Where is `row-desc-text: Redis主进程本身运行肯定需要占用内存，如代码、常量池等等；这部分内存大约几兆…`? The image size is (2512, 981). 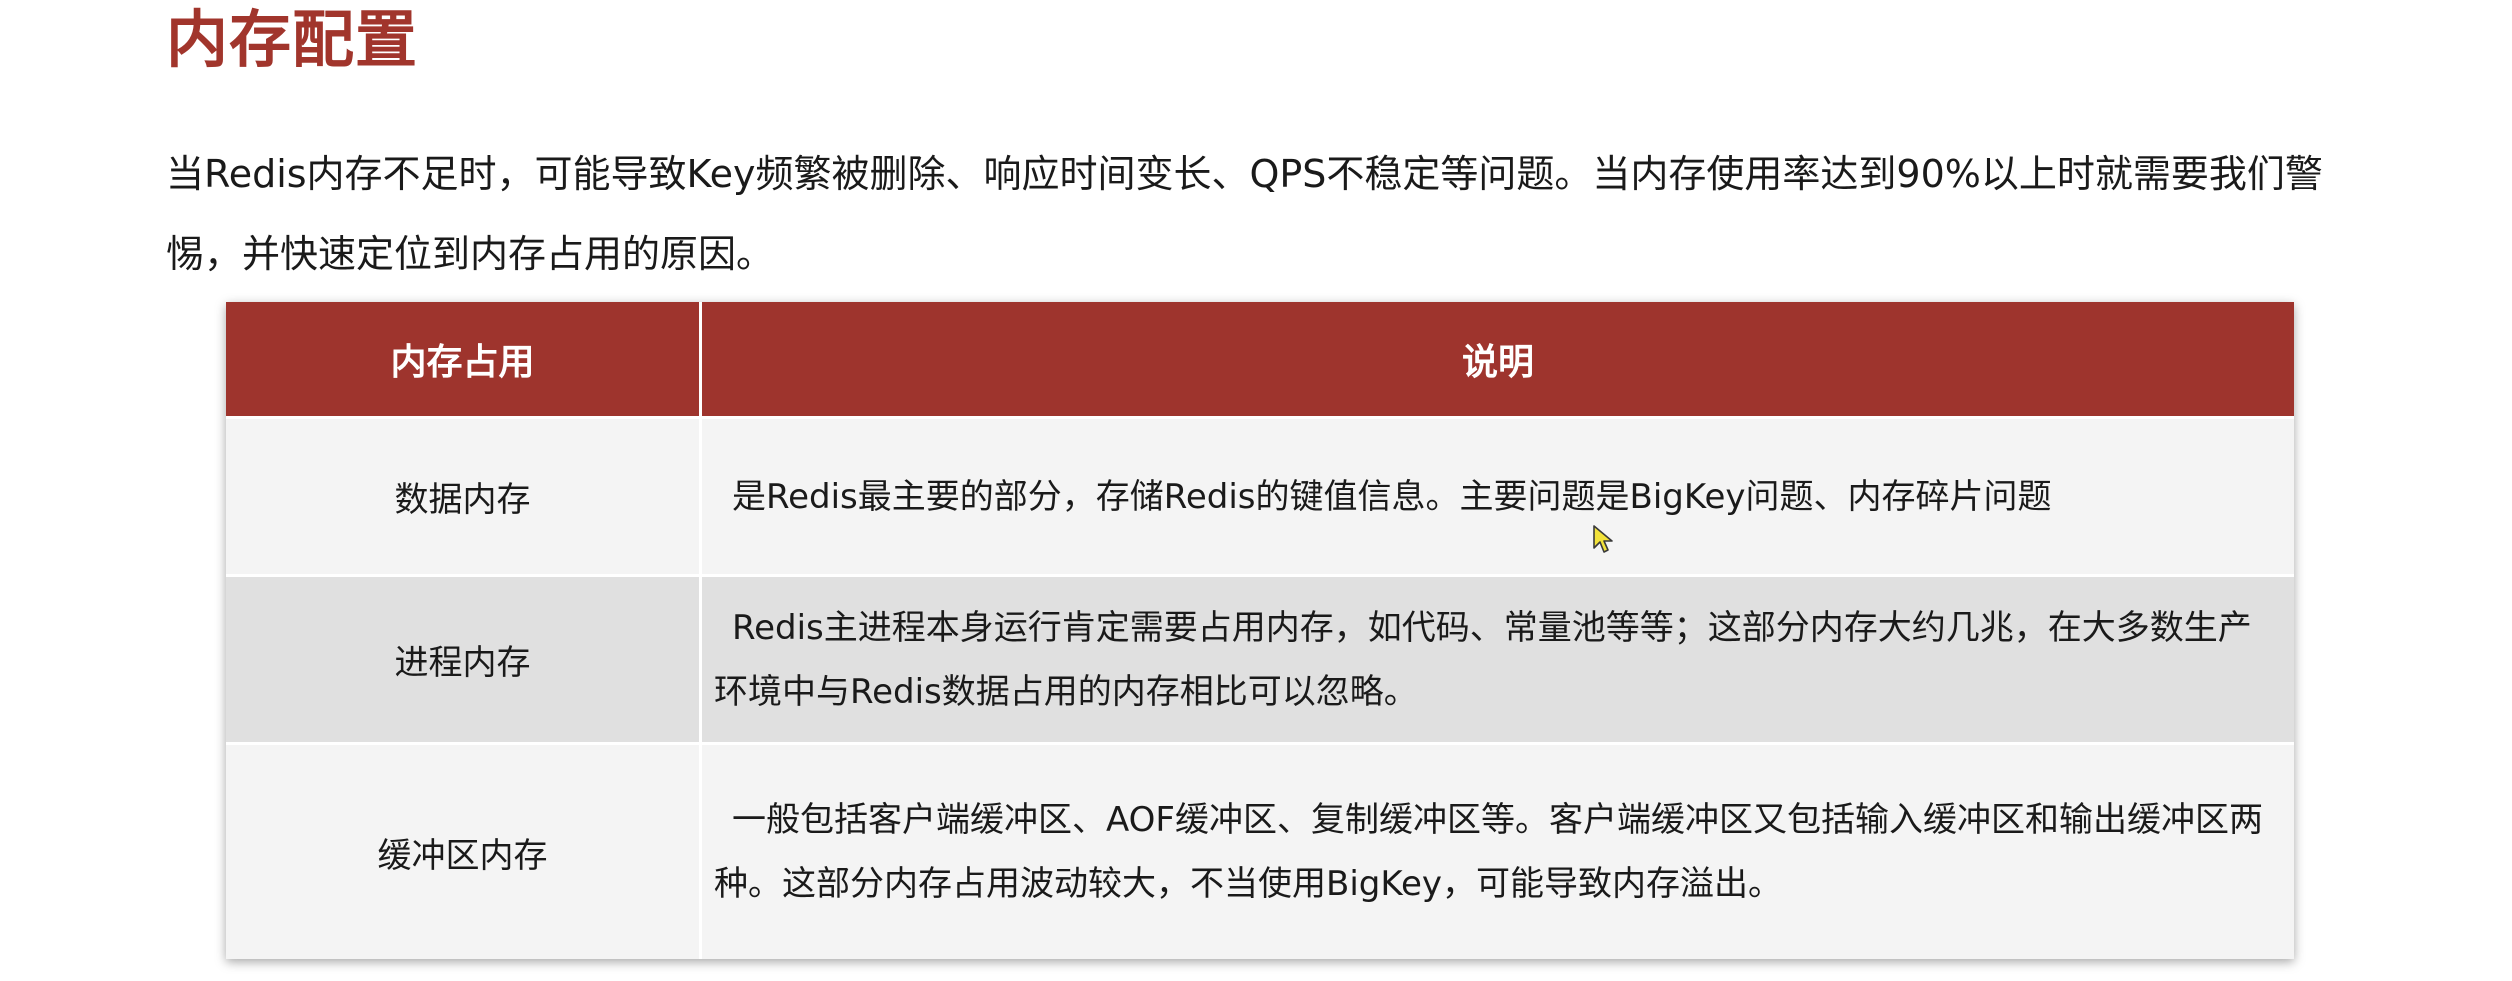 row-desc-text: Redis主进程本身运行肯定需要占用内存，如代码、常量池等等；这部分内存大约几兆… is located at coordinates (1483, 659).